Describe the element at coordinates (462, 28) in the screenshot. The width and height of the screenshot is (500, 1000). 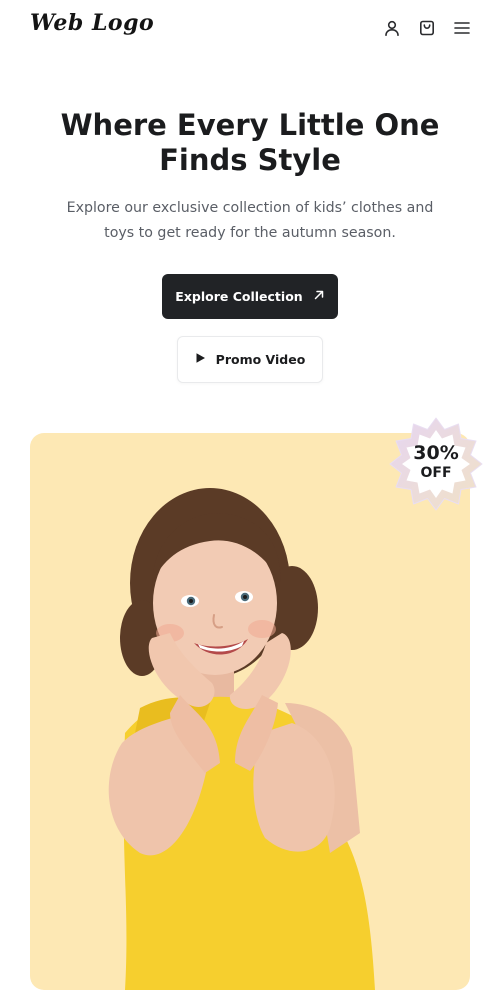
I see `menu-icon` at that location.